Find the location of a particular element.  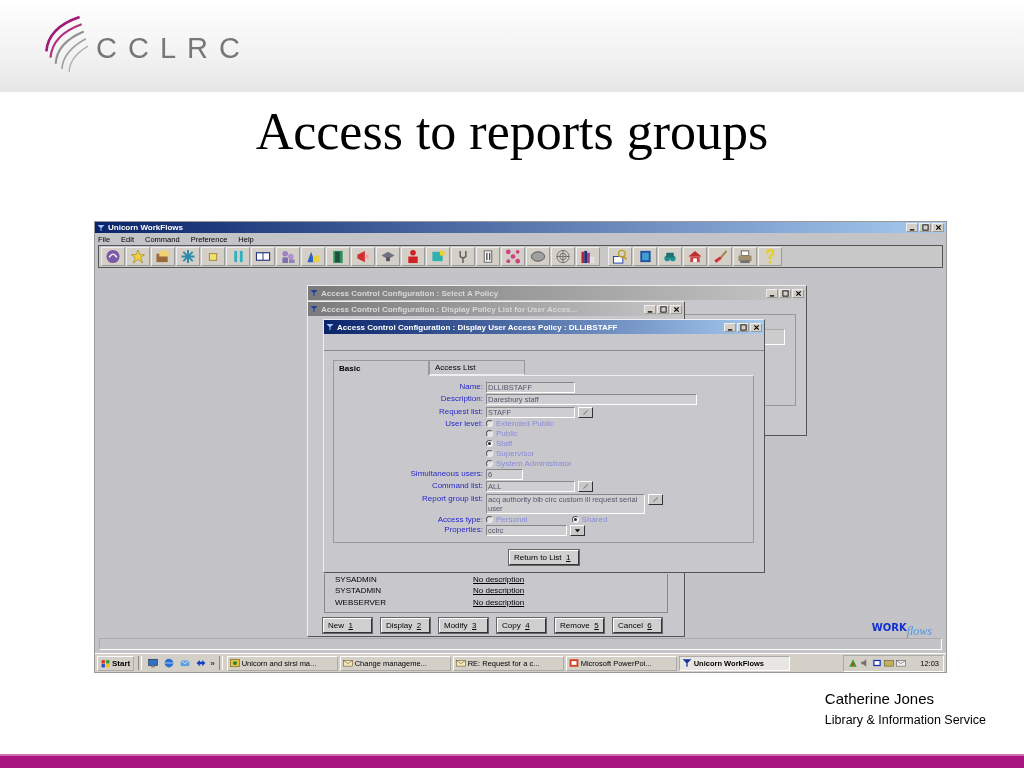

nodes-icon is located at coordinates (513, 256).